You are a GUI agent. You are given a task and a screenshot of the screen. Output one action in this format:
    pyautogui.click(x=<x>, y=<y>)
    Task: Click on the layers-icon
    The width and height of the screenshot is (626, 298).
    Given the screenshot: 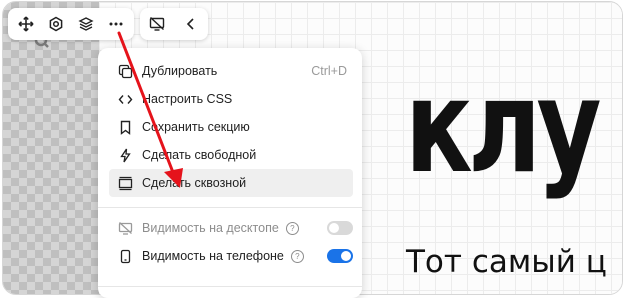 What is the action you would take?
    pyautogui.click(x=86, y=24)
    